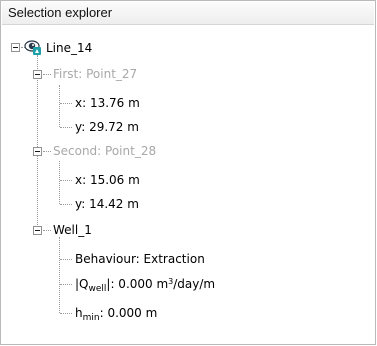  Describe the element at coordinates (107, 204) in the screenshot. I see `tree-item-second-y: y: 14.42 m` at that location.